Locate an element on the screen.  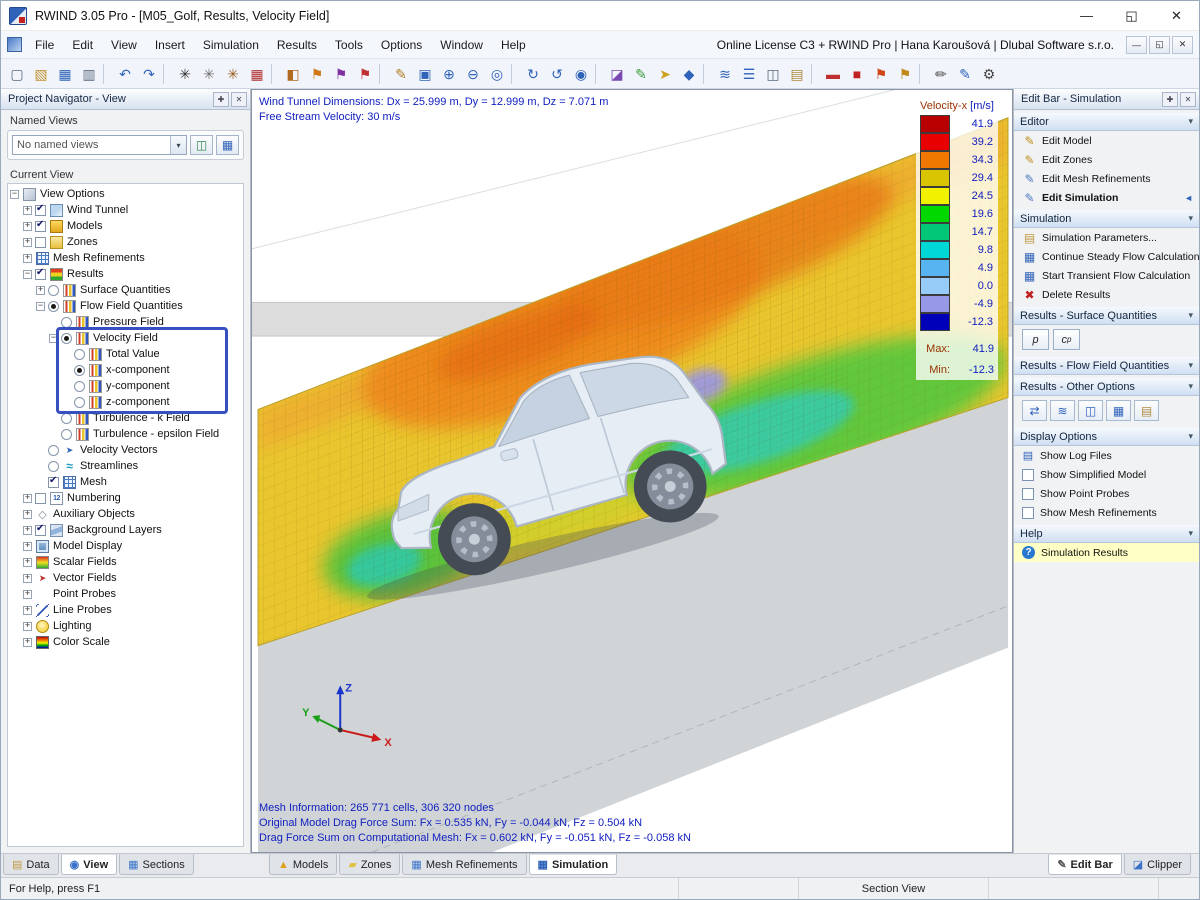
tree-item: Numbering is located at coordinates (125, 498).